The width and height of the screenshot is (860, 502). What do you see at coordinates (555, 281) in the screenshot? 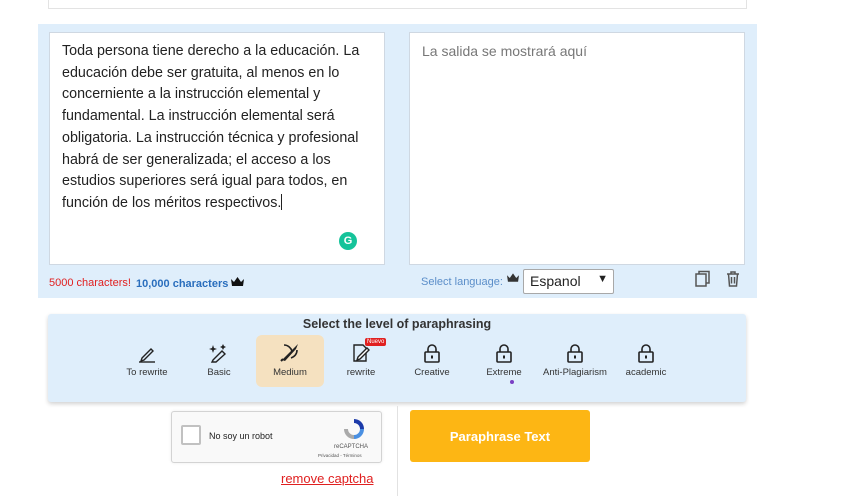
I see `language-selected: Espanol` at bounding box center [555, 281].